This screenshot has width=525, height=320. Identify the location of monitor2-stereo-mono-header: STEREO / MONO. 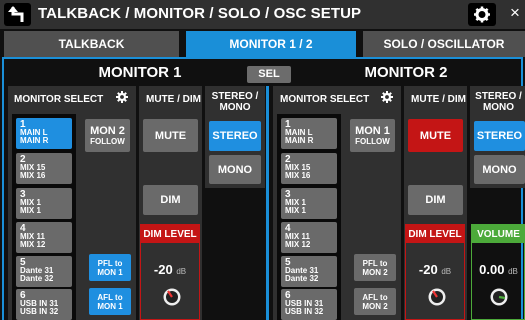
(498, 102).